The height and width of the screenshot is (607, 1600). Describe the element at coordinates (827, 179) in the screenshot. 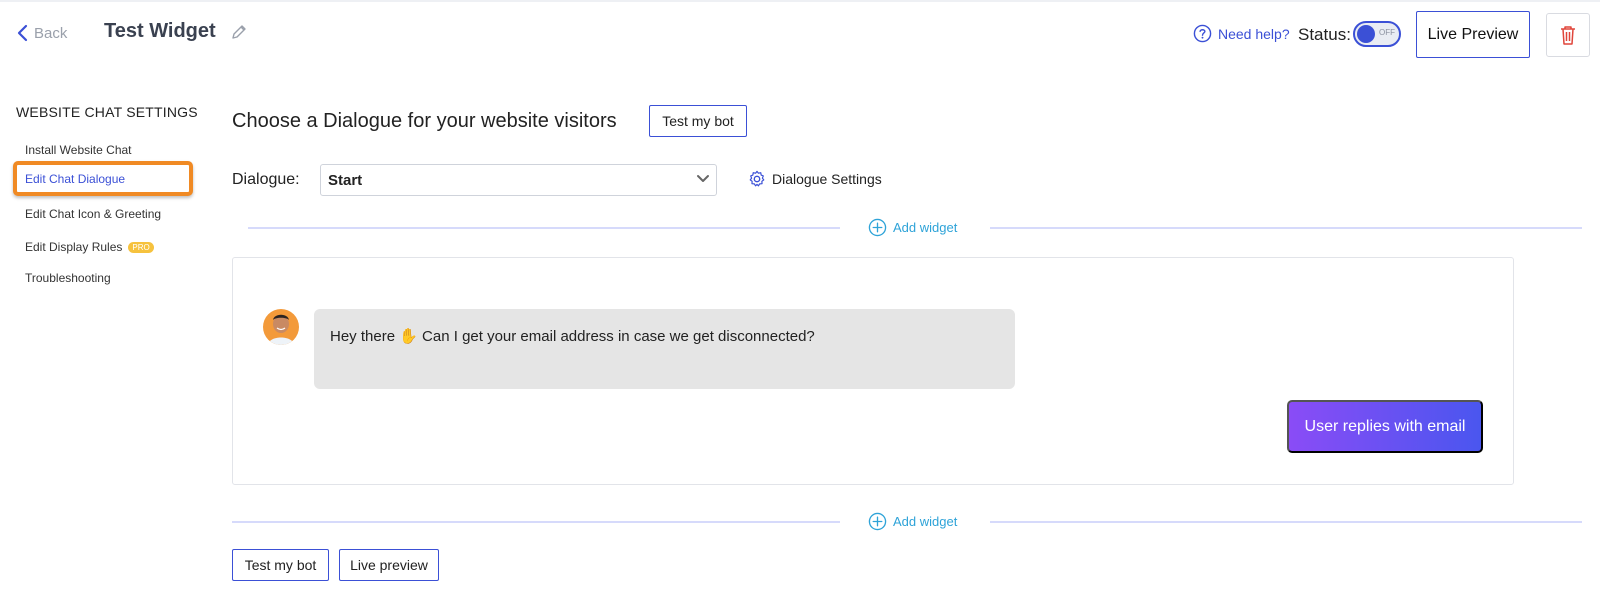

I see `dialogue-settings-label: Dialogue Settings` at that location.